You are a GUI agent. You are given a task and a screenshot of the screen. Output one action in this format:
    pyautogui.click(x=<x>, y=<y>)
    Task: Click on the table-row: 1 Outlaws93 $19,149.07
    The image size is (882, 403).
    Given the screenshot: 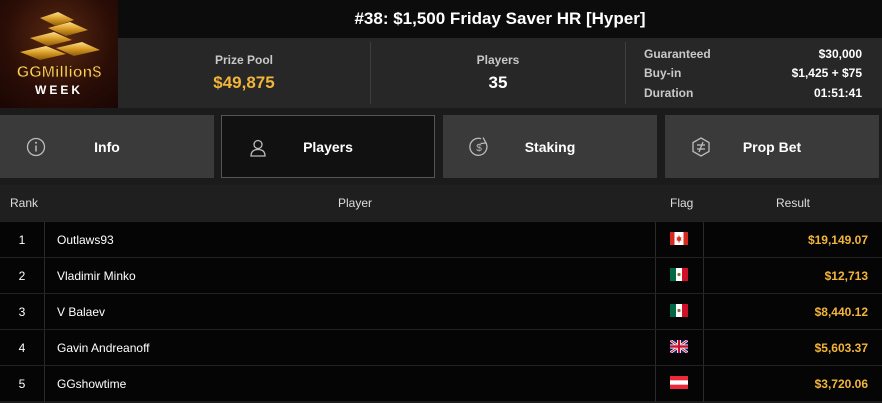 What is the action you would take?
    pyautogui.click(x=441, y=239)
    